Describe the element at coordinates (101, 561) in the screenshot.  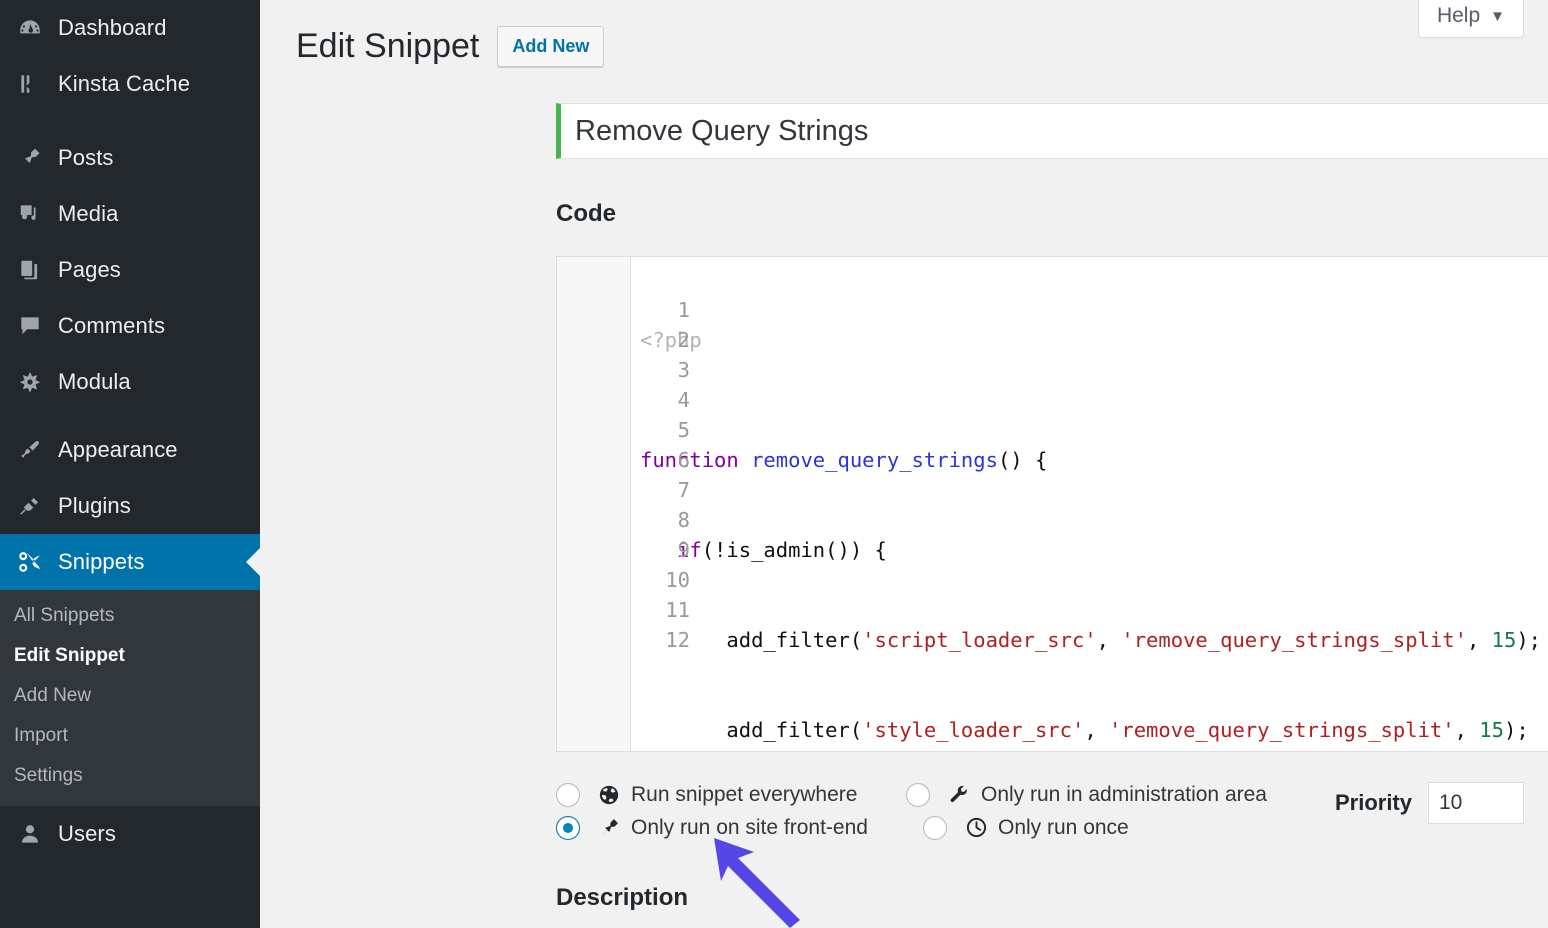
I see `sidebar-item-label: Snippets` at that location.